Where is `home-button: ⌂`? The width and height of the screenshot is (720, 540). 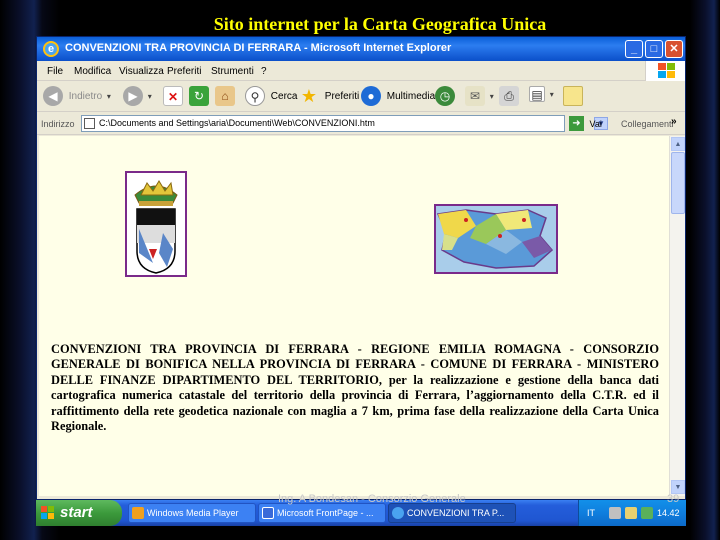
home-button: ⌂ is located at coordinates (225, 97).